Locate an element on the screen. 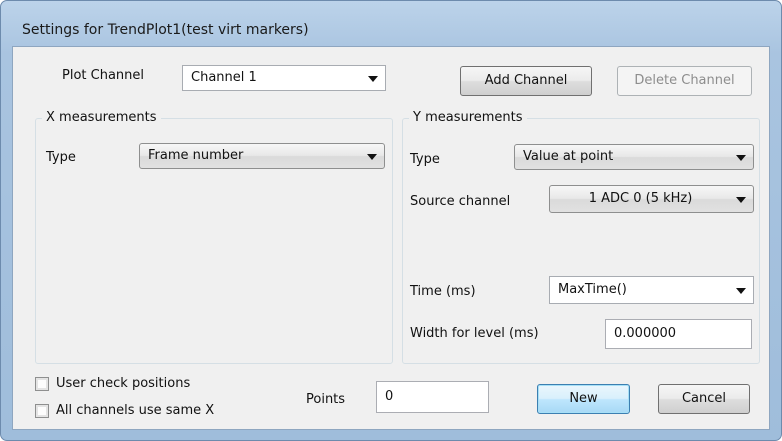 The image size is (782, 441). time-combo: MaxTime() is located at coordinates (651, 290).